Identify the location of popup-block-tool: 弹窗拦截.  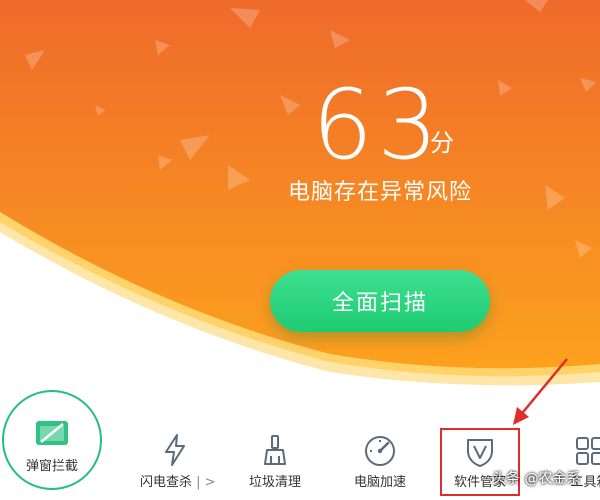
(52, 445).